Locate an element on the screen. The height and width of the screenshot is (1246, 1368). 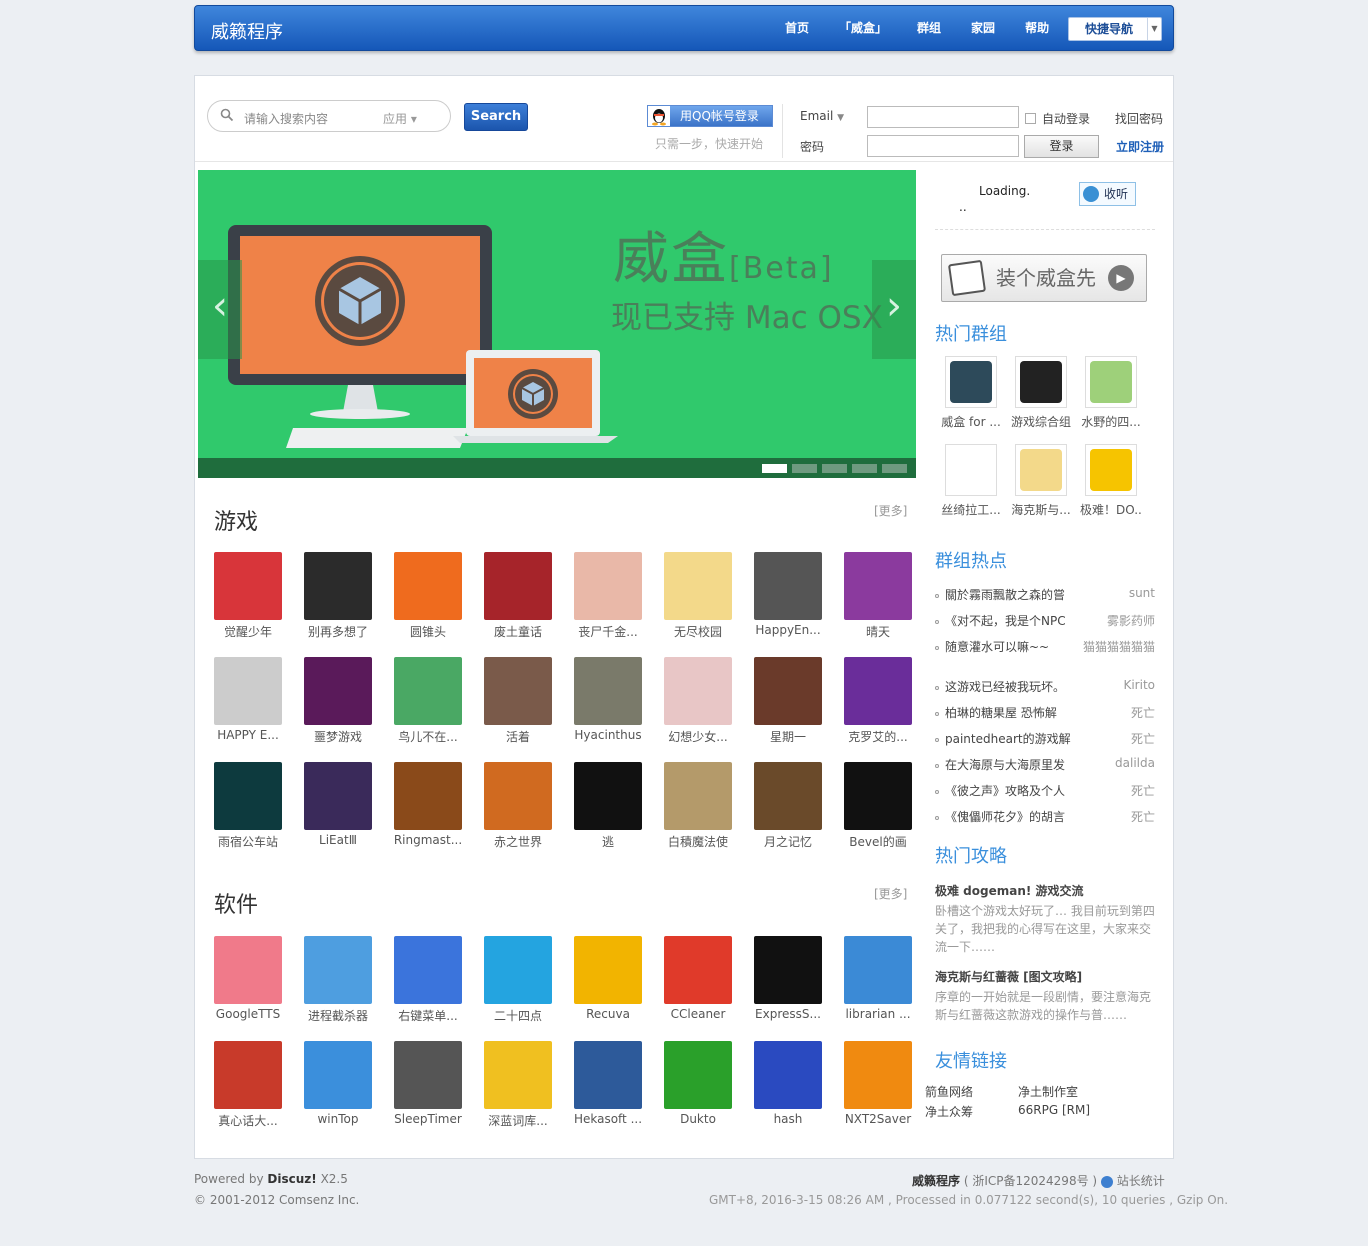
software-tile: Dukto is located at coordinates (698, 1083).